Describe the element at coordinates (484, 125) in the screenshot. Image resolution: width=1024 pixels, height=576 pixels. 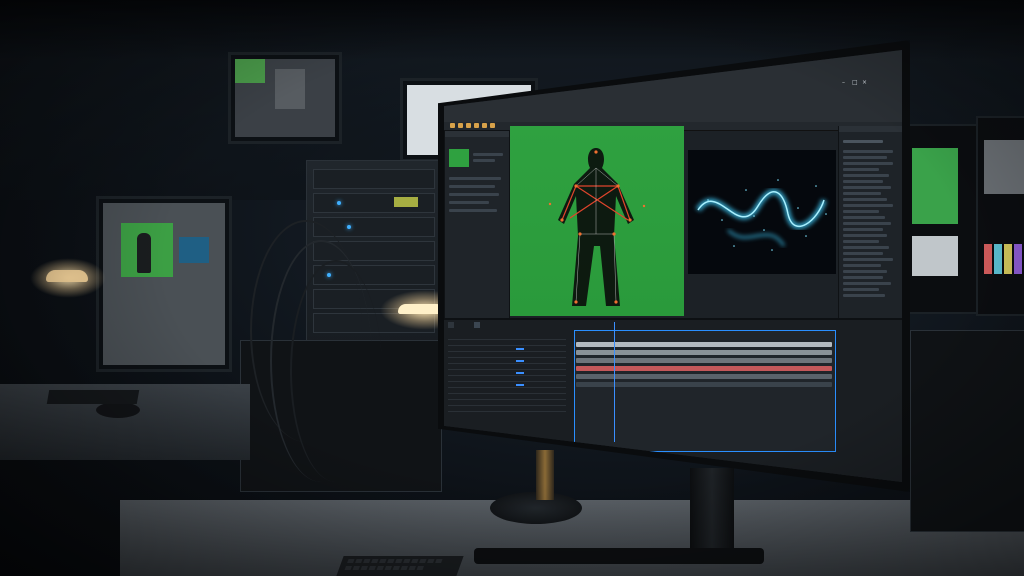
I see `pen-tool-icon` at that location.